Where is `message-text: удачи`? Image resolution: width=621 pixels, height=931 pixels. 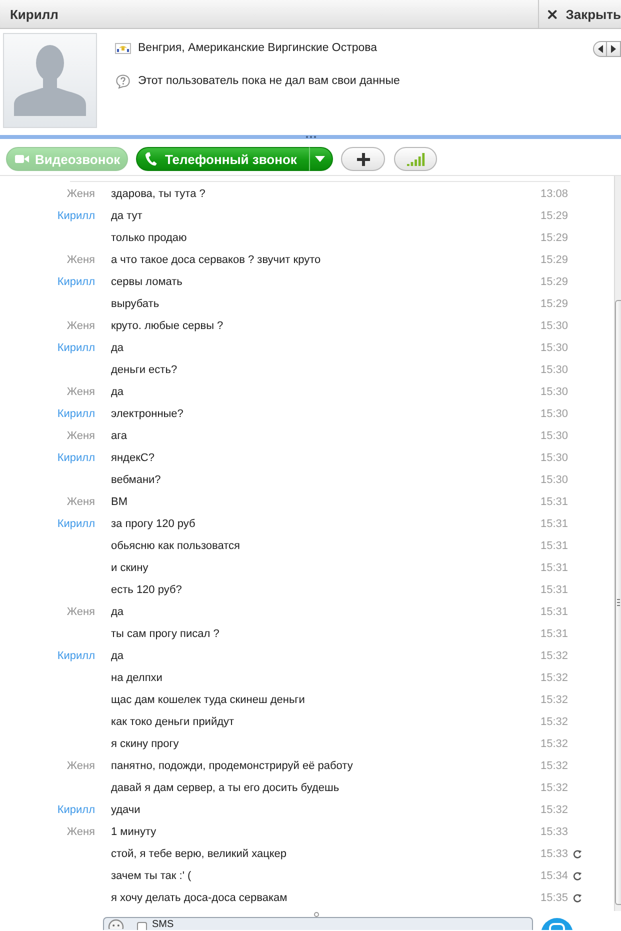 message-text: удачи is located at coordinates (125, 810).